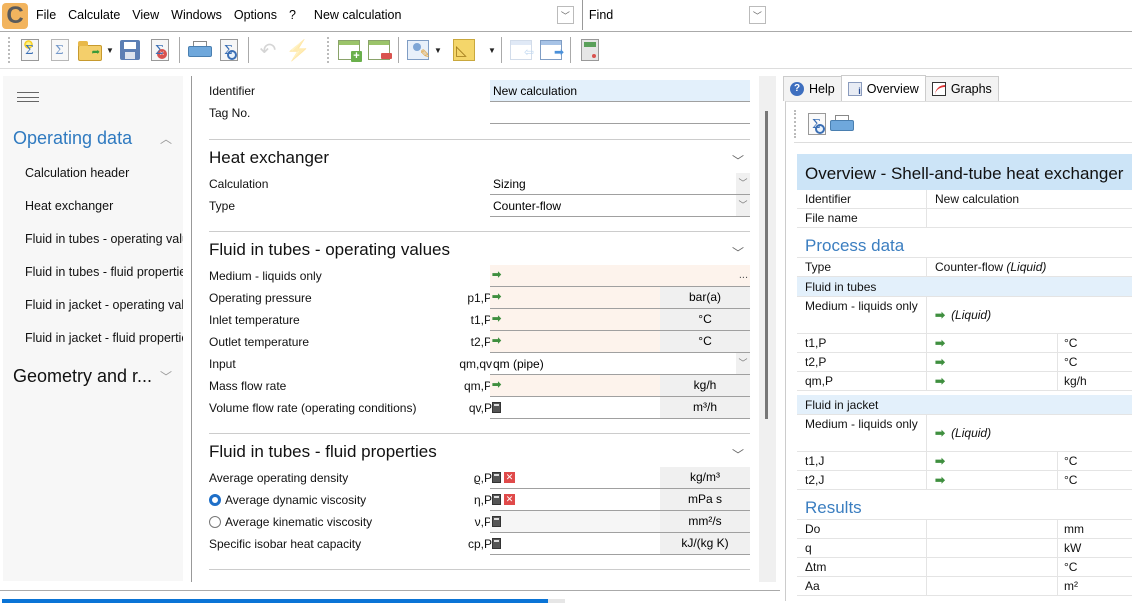 The height and width of the screenshot is (603, 1132). I want to click on identifier-field: New calculation, so click(620, 91).